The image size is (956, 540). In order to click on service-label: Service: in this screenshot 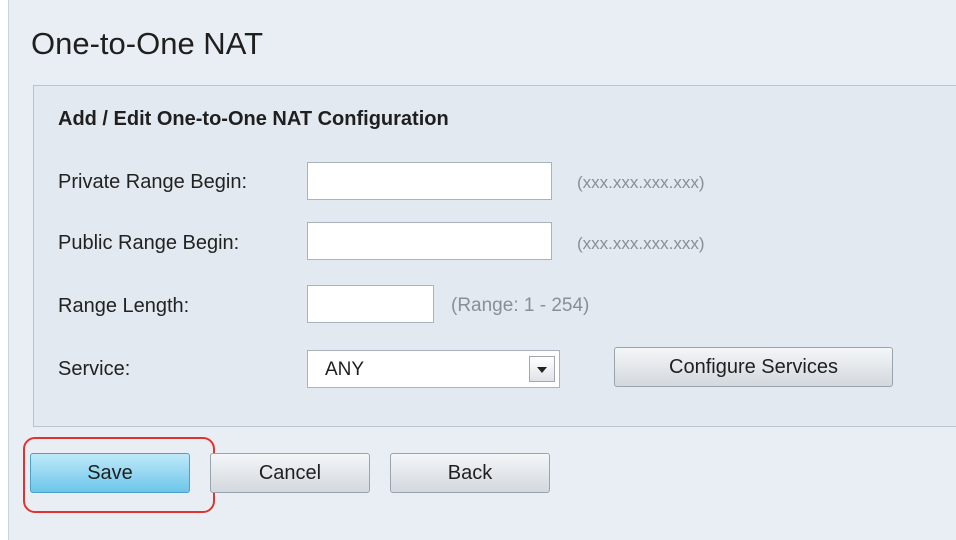, I will do `click(94, 369)`.